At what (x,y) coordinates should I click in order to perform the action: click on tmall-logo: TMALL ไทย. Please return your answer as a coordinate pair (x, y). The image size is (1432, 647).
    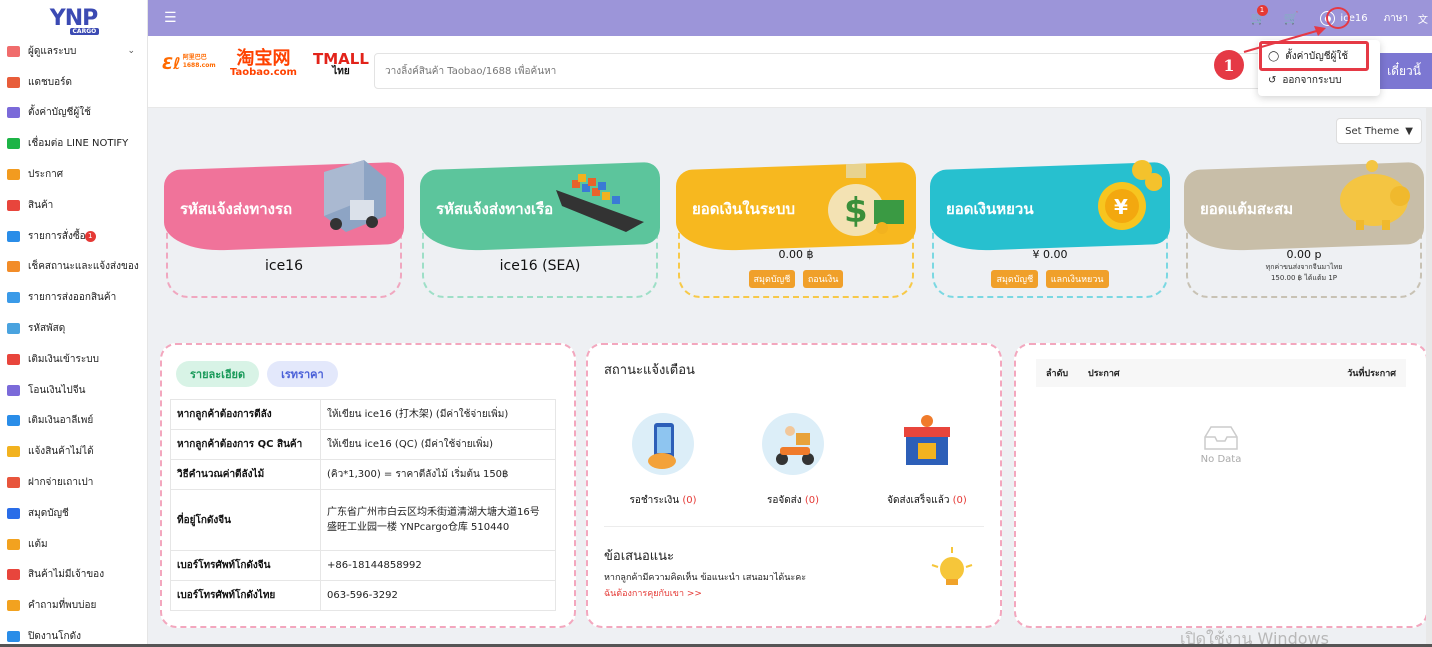
    Looking at the image, I should click on (341, 64).